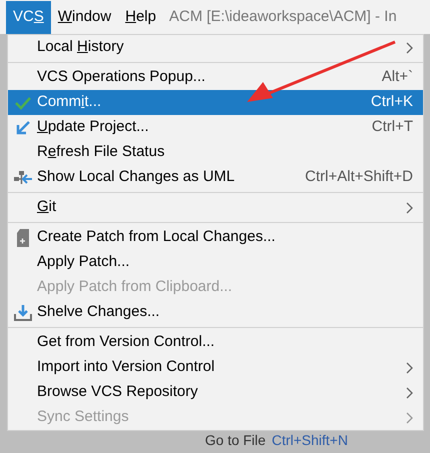 This screenshot has width=430, height=453. What do you see at coordinates (215, 152) in the screenshot?
I see `menu-item: Refresh File Status` at bounding box center [215, 152].